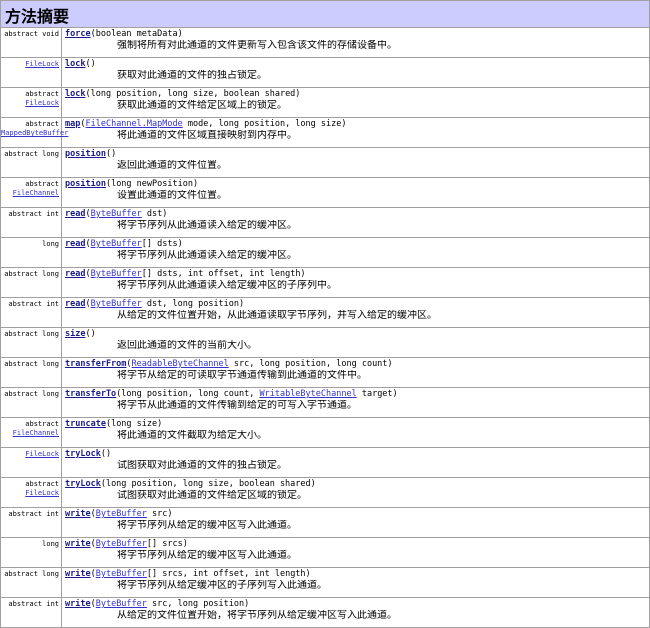  I want to click on method-detail: size() 返回此通道的文件的当前大小。, so click(355, 342).